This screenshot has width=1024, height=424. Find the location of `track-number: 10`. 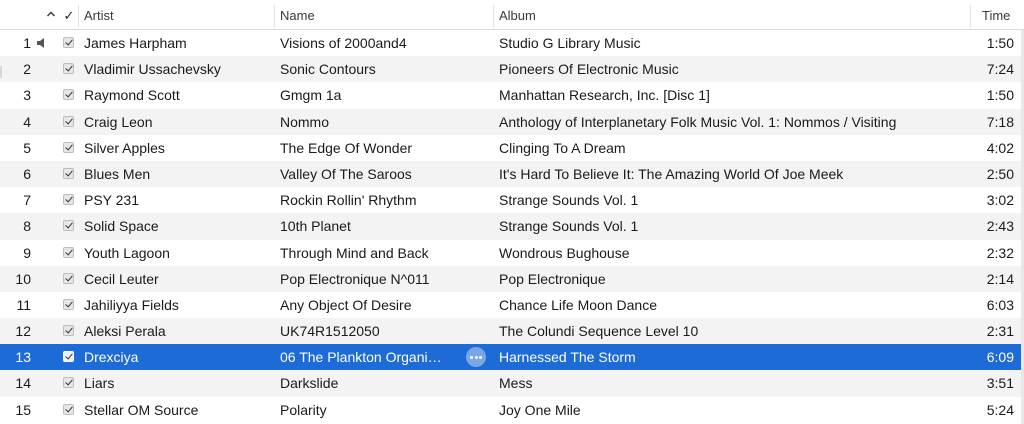

track-number: 10 is located at coordinates (23, 278).